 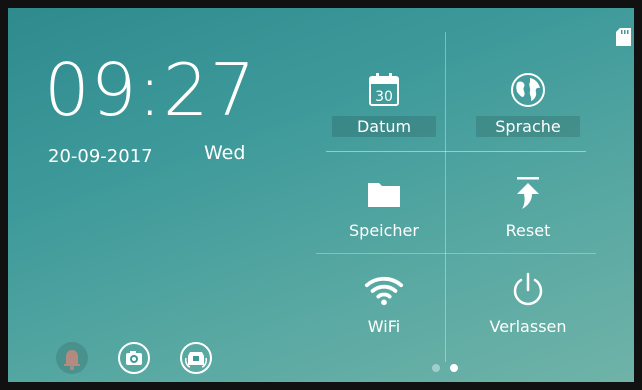 What do you see at coordinates (528, 290) in the screenshot?
I see `power-icon` at bounding box center [528, 290].